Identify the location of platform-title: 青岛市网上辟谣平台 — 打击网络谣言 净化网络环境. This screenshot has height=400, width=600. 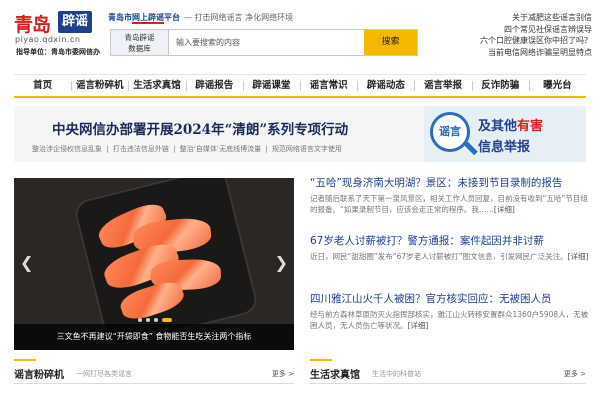
(201, 18).